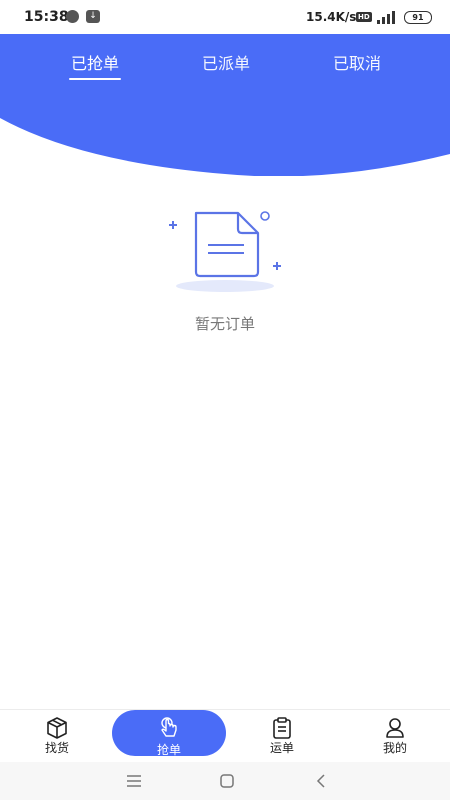  What do you see at coordinates (281, 748) in the screenshot?
I see `nav-waybill-label: 运单` at bounding box center [281, 748].